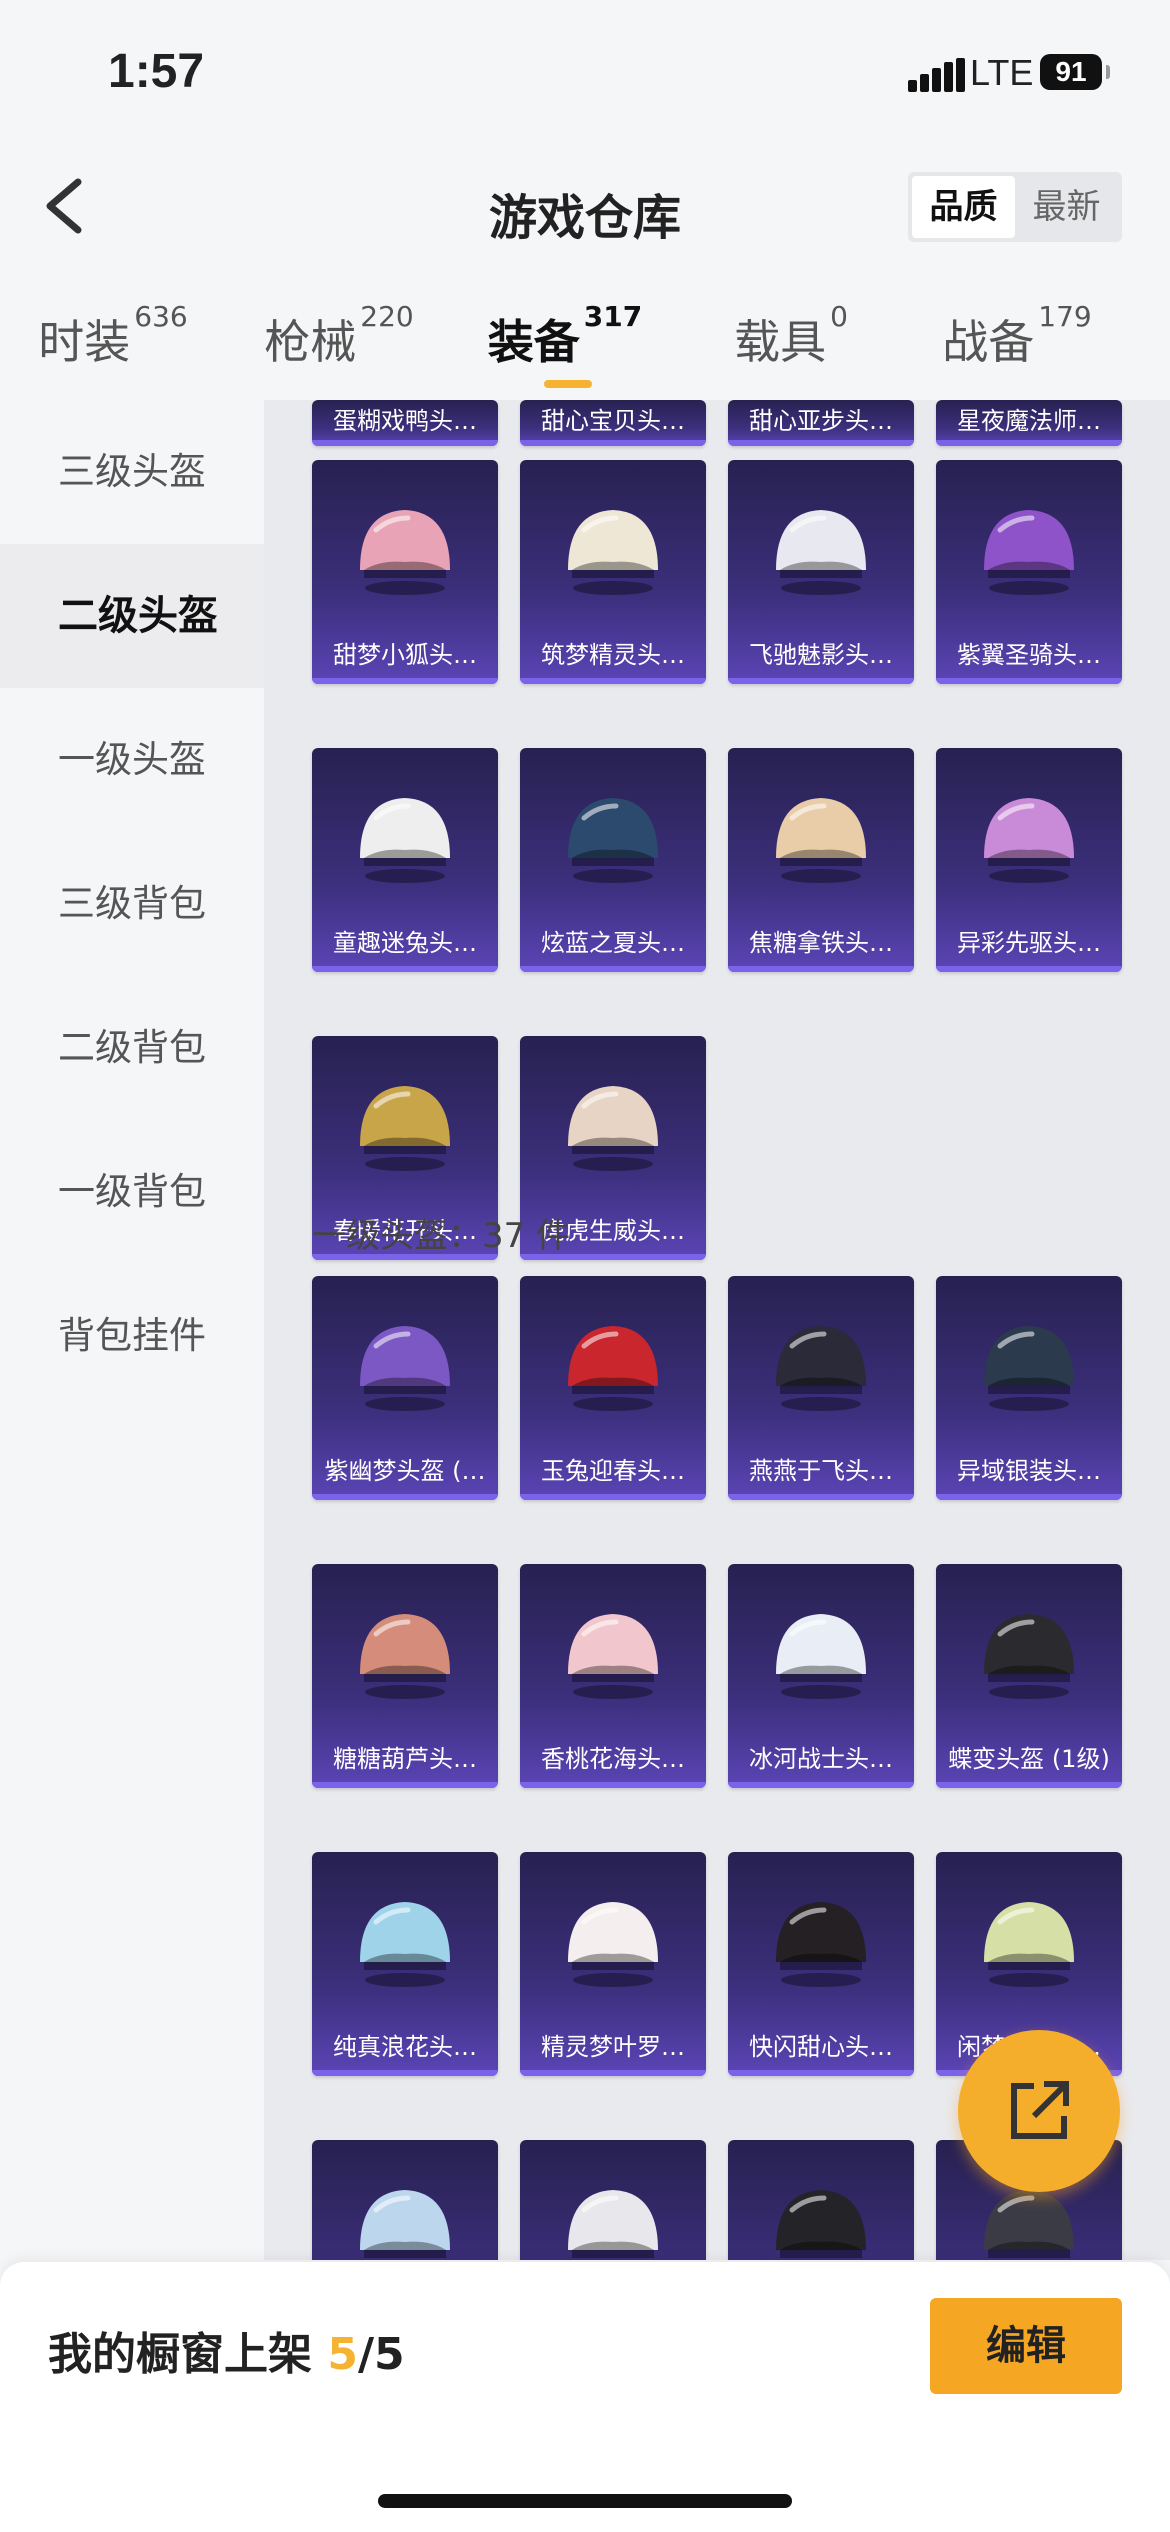  What do you see at coordinates (1026, 2346) in the screenshot?
I see `edit-button: 编辑` at bounding box center [1026, 2346].